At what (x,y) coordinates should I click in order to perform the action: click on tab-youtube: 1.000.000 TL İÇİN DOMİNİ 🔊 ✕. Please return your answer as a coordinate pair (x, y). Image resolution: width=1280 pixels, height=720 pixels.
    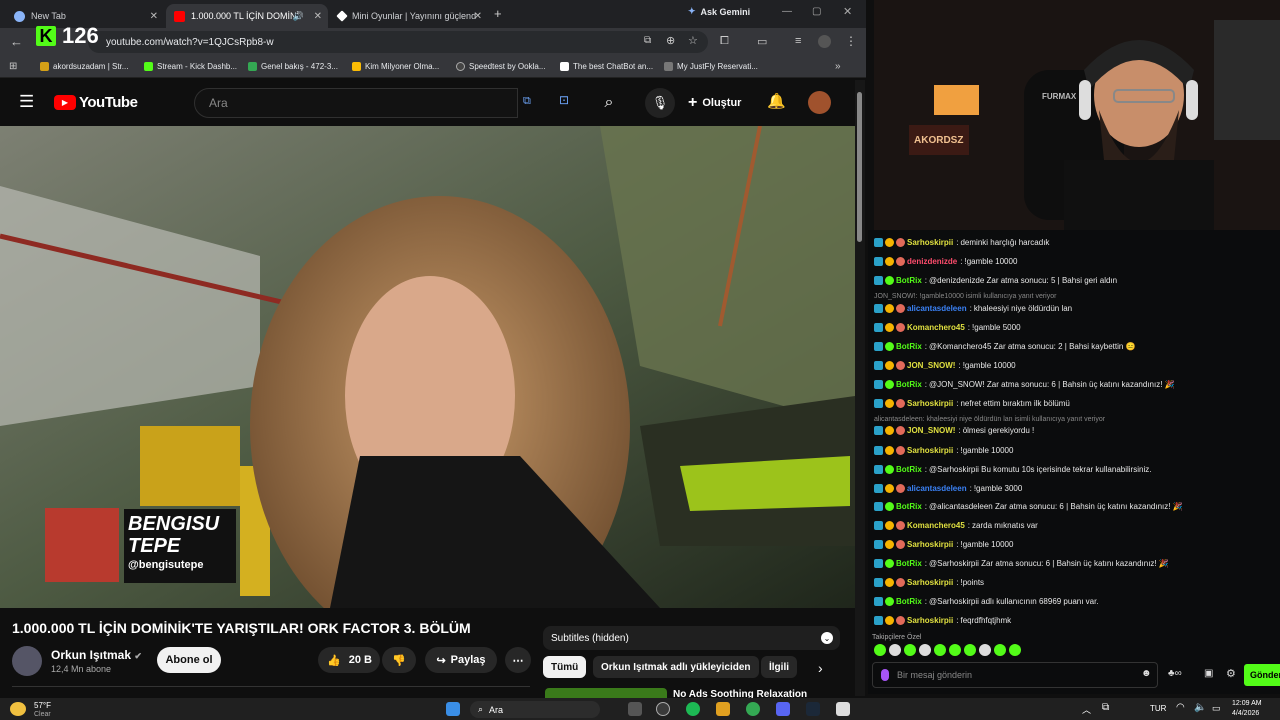
    Looking at the image, I should click on (247, 16).